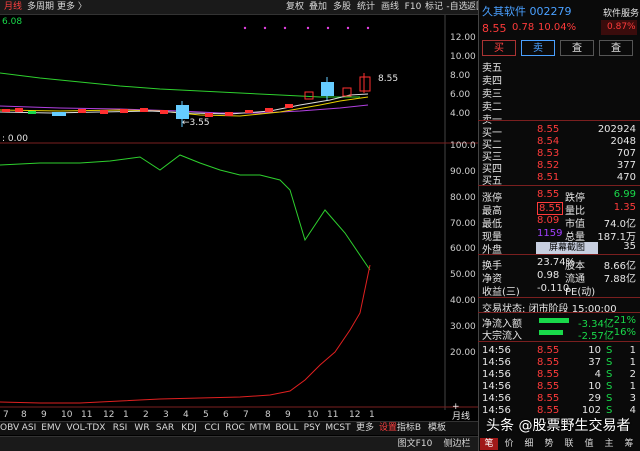  Describe the element at coordinates (489, 444) in the screenshot. I see `quote-tab-0: 笔` at that location.